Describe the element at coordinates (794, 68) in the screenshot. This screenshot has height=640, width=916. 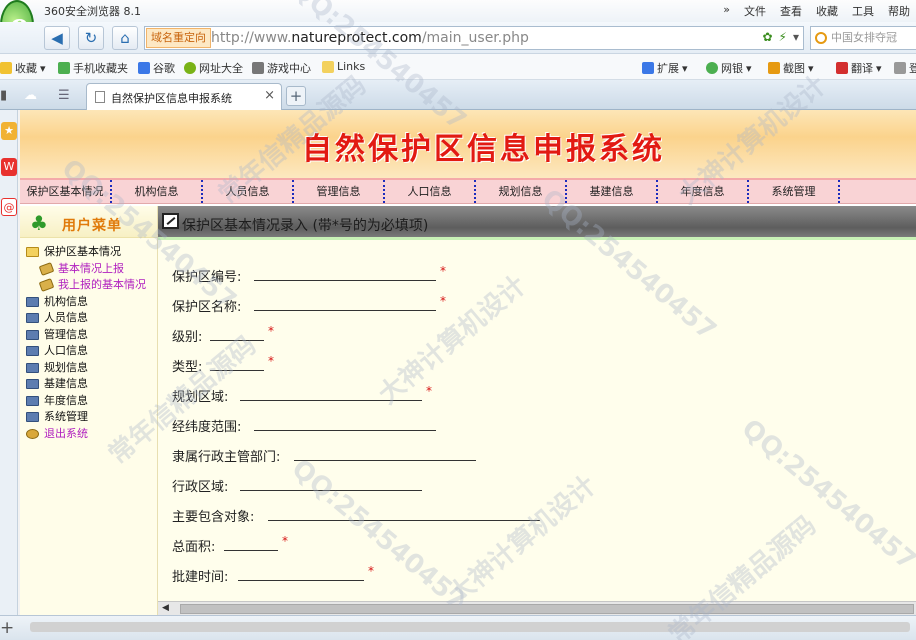
I see `toolbar-label: 截图` at that location.